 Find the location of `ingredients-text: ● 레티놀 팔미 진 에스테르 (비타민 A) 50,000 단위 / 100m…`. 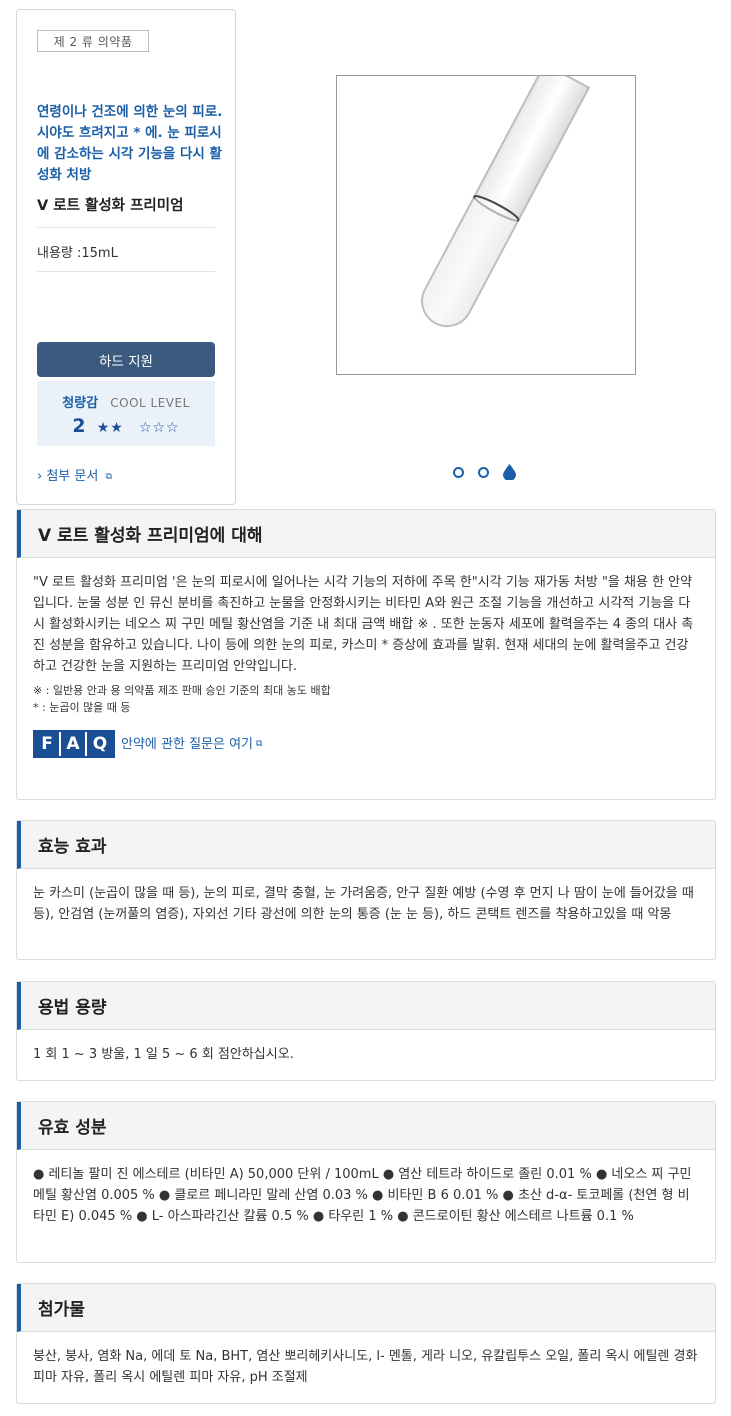

ingredients-text: ● 레티놀 팔미 진 에스테르 (비타민 A) 50,000 단위 / 100m… is located at coordinates (362, 1195).